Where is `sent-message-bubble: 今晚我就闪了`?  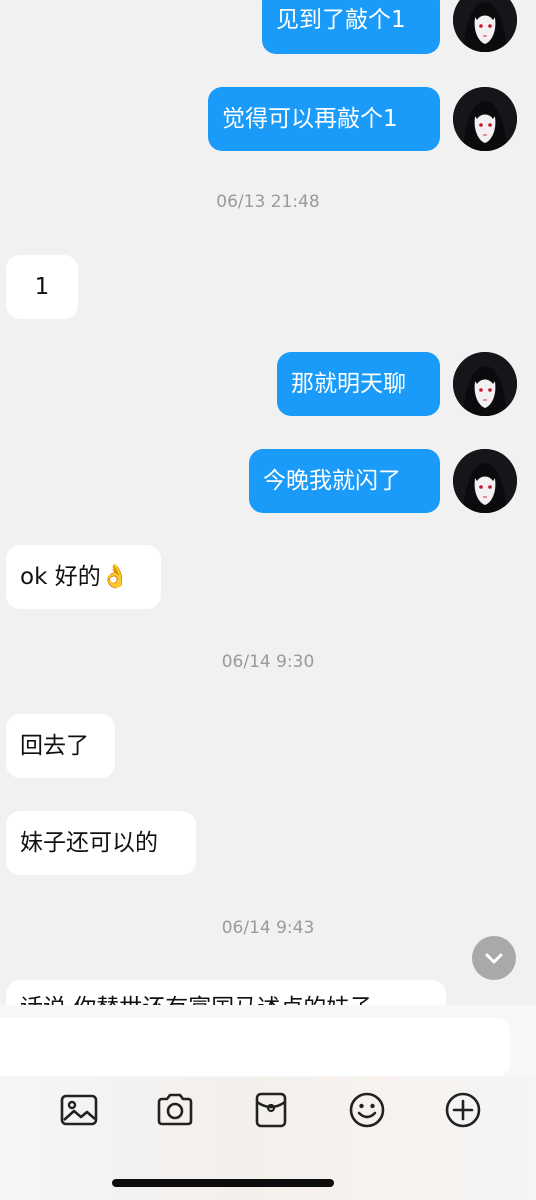 sent-message-bubble: 今晚我就闪了 is located at coordinates (344, 481).